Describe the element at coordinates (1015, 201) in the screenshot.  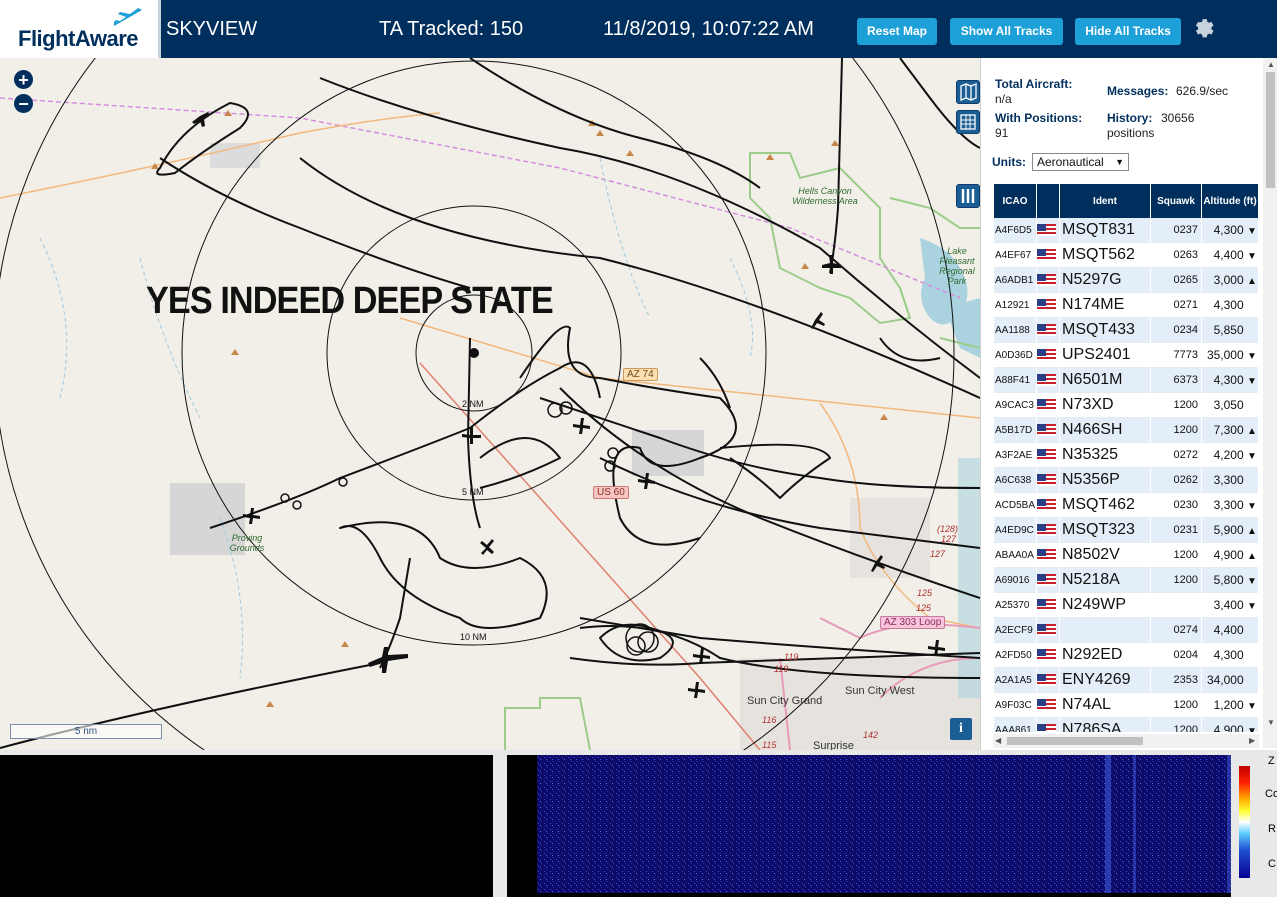
I see `column-header-icao: ICAO` at that location.